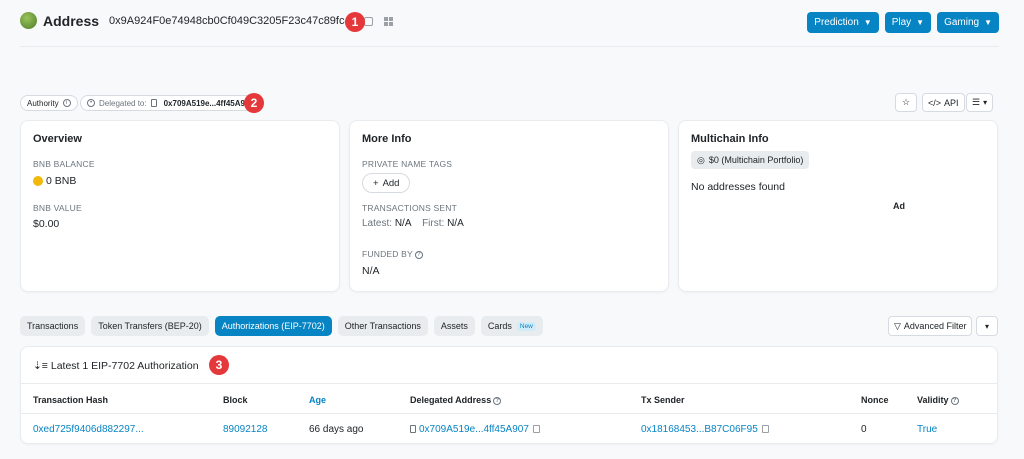  What do you see at coordinates (962, 22) in the screenshot?
I see `gaming-label: Gaming` at bounding box center [962, 22].